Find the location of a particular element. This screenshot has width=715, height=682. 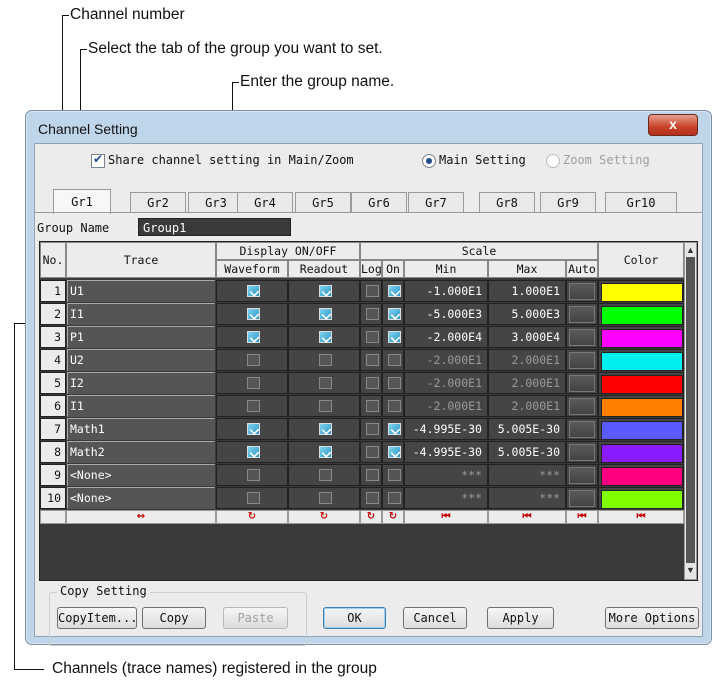

color-first-icon: ⏮ is located at coordinates (641, 517).